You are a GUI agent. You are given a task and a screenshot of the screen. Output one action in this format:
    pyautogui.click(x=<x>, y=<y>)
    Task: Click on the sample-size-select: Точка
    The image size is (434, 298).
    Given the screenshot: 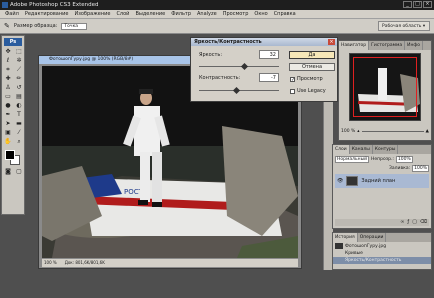 What is the action you would take?
    pyautogui.click(x=74, y=26)
    